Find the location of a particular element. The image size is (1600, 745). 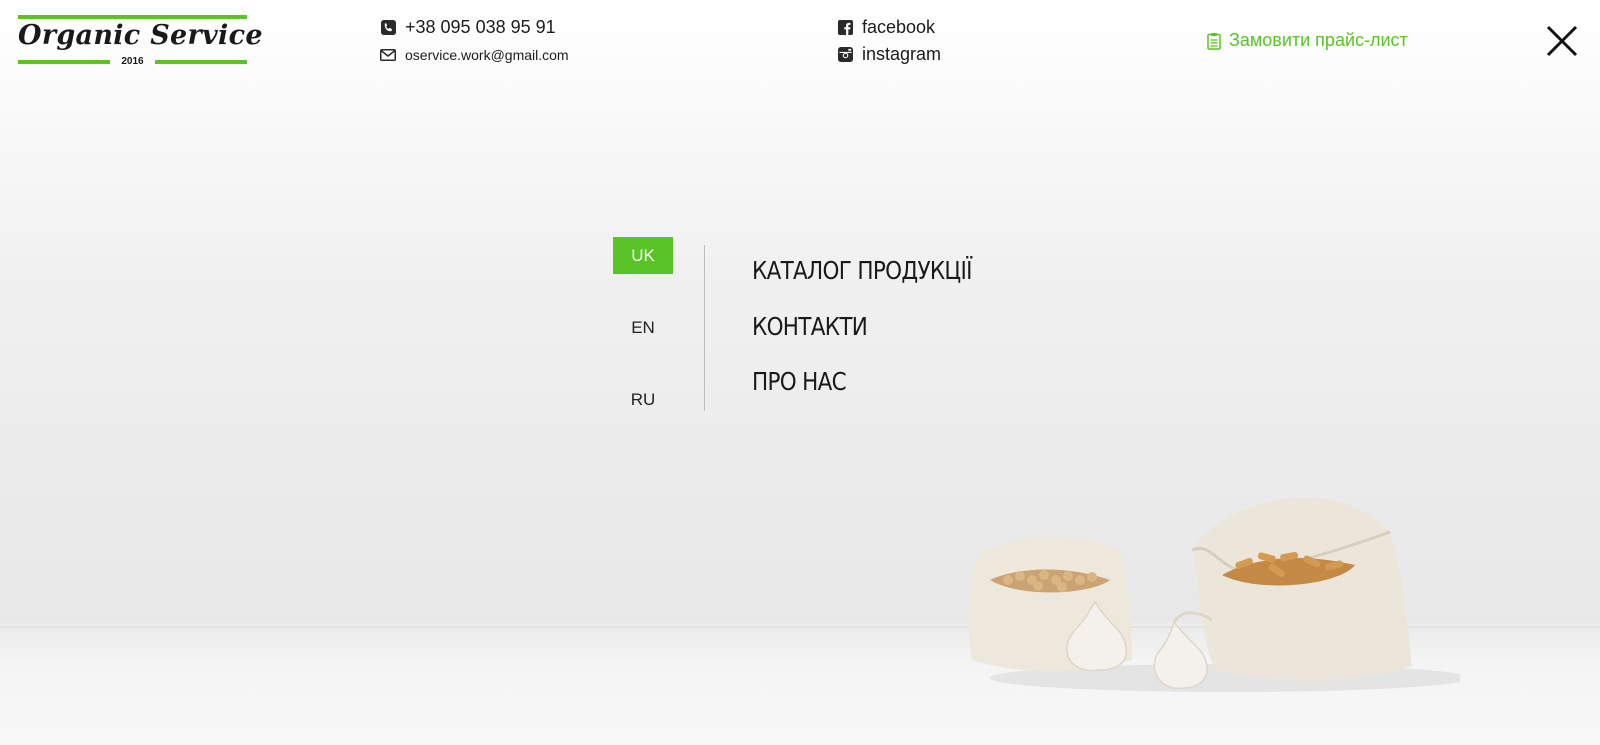

logo-bar is located at coordinates (132, 17).